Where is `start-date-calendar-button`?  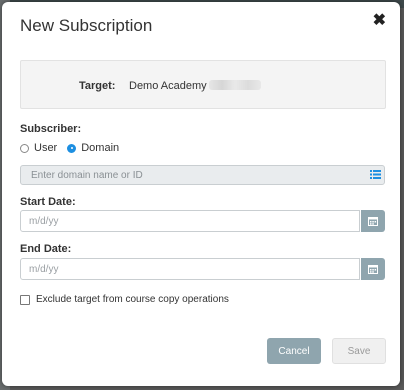
start-date-calendar-button is located at coordinates (373, 221).